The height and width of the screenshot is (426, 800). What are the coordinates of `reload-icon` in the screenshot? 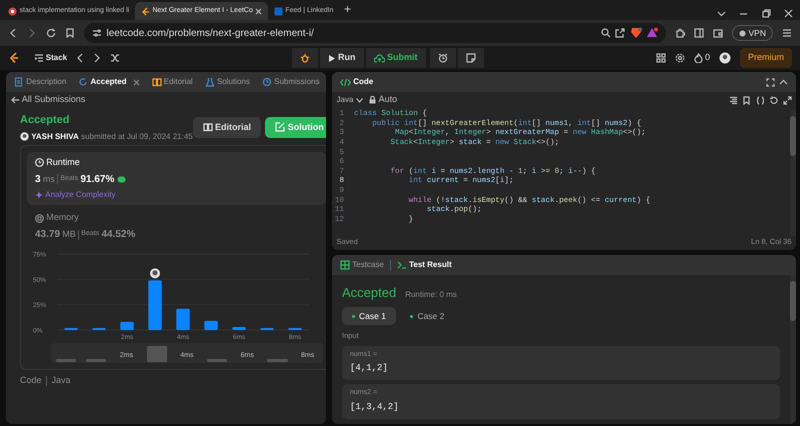 It's located at (51, 33).